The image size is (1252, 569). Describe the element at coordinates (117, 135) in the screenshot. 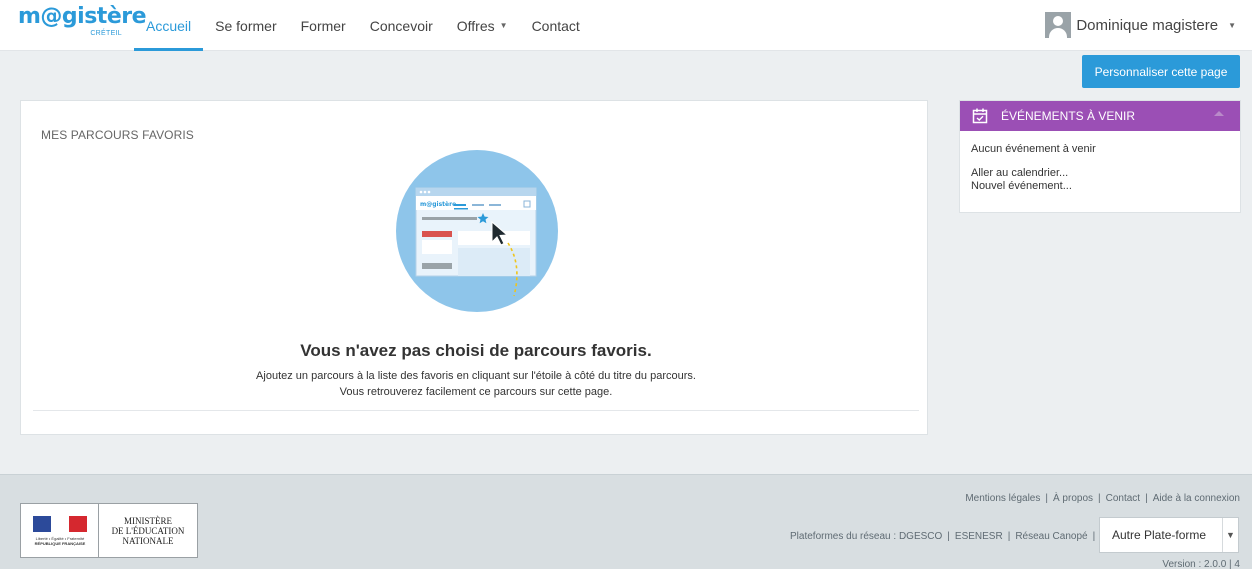

I see `block-title: MES PARCOURS FAVORIS` at that location.